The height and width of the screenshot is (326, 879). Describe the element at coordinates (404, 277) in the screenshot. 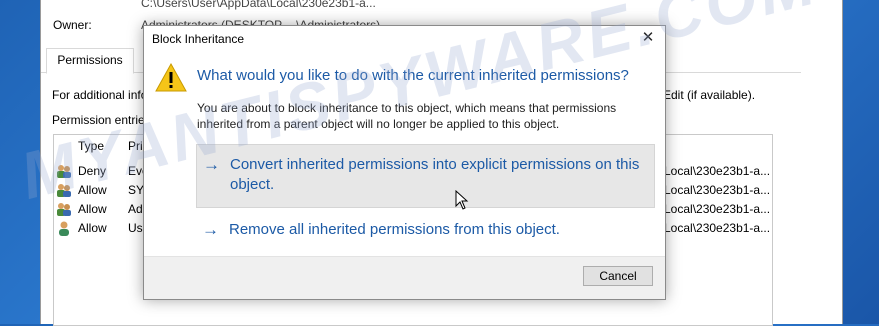

I see `dialog-footer: Cancel` at that location.